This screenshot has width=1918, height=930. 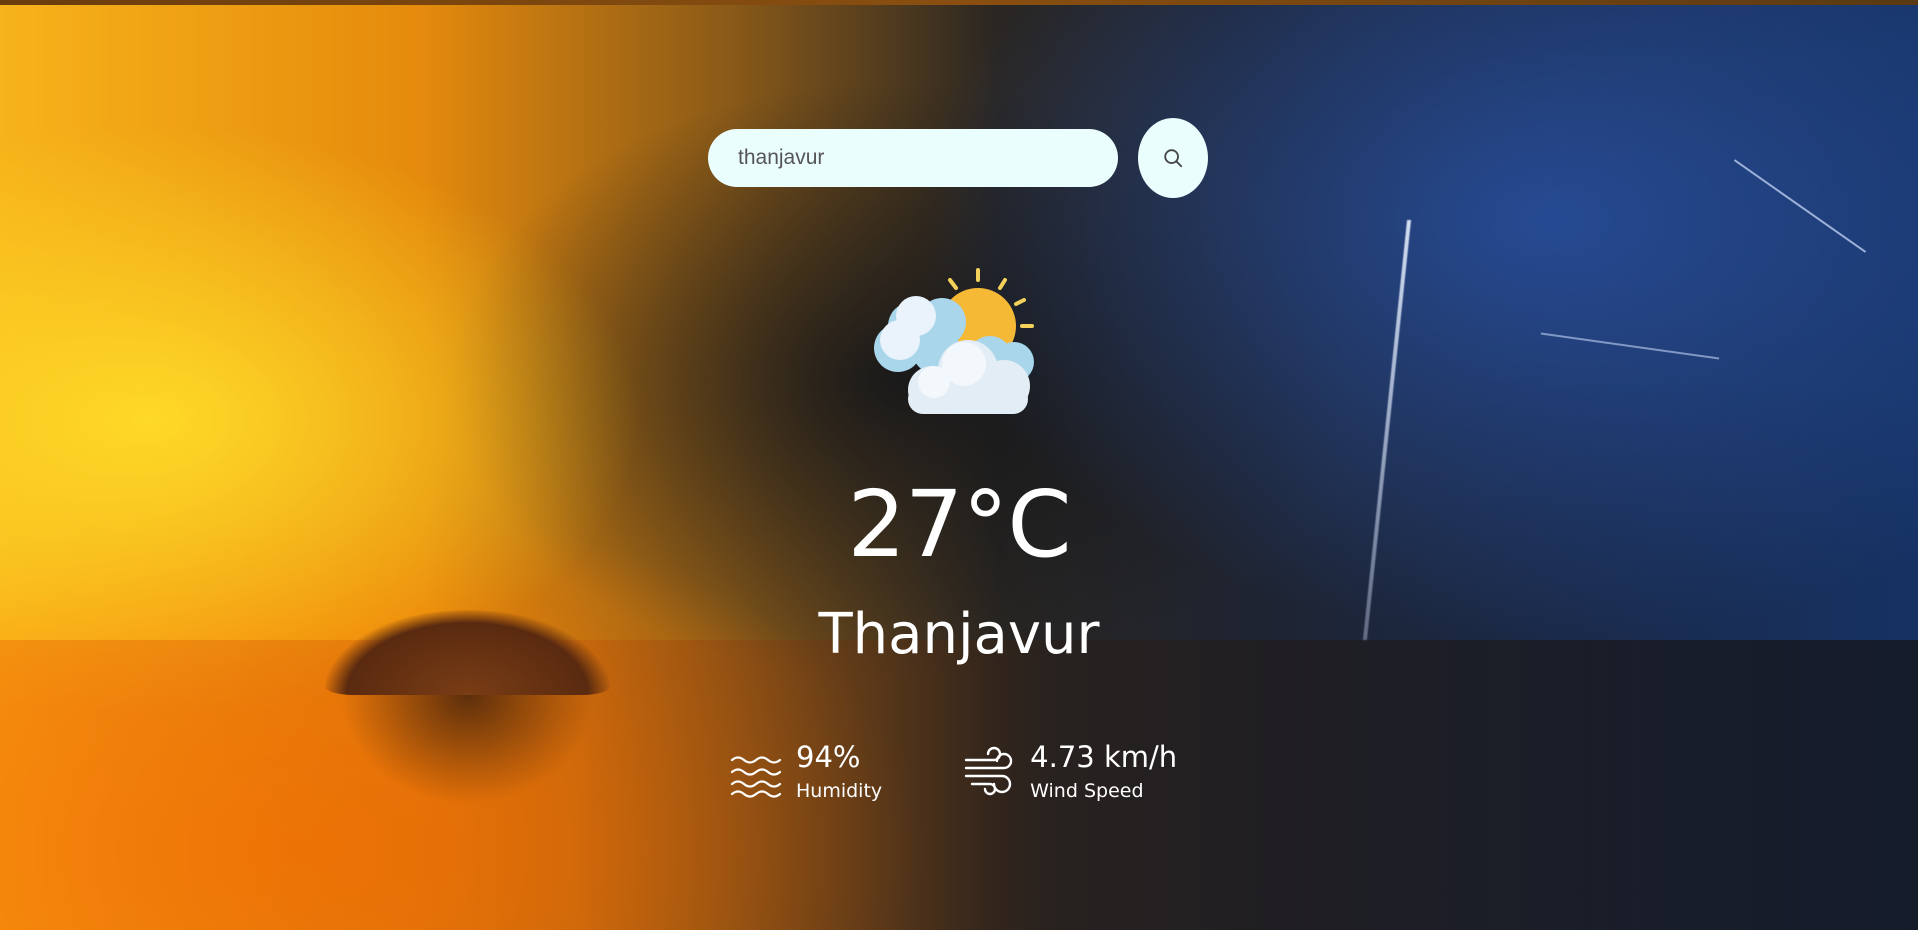 I want to click on humidity-detail: 94% Humidity, so click(x=806, y=772).